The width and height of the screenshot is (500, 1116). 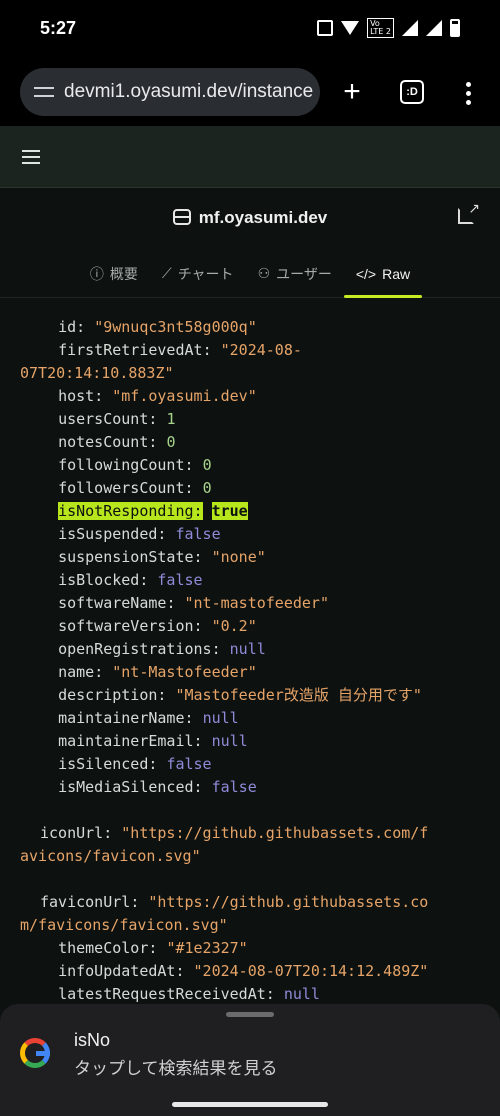 What do you see at coordinates (76, 396) in the screenshot?
I see `json-key: host` at bounding box center [76, 396].